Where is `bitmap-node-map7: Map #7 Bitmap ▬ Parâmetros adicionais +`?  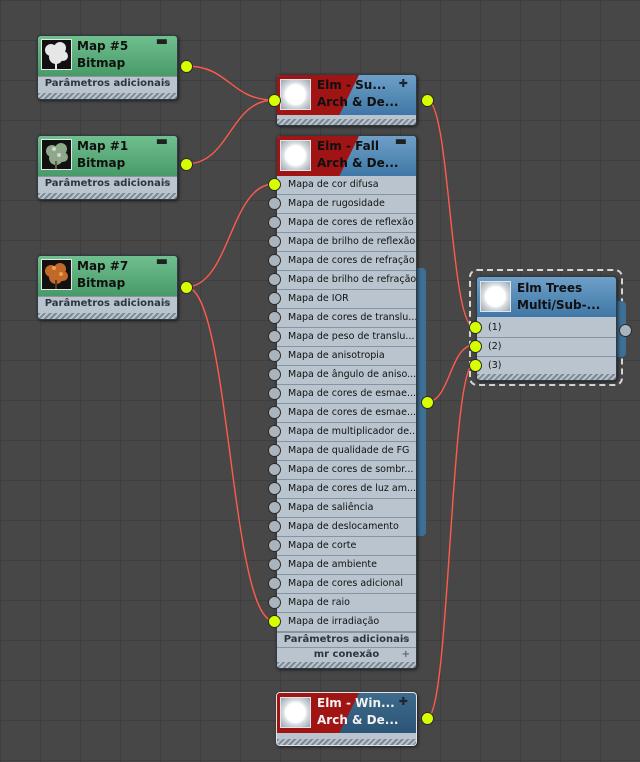 bitmap-node-map7: Map #7 Bitmap ▬ Parâmetros adicionais + is located at coordinates (107, 287).